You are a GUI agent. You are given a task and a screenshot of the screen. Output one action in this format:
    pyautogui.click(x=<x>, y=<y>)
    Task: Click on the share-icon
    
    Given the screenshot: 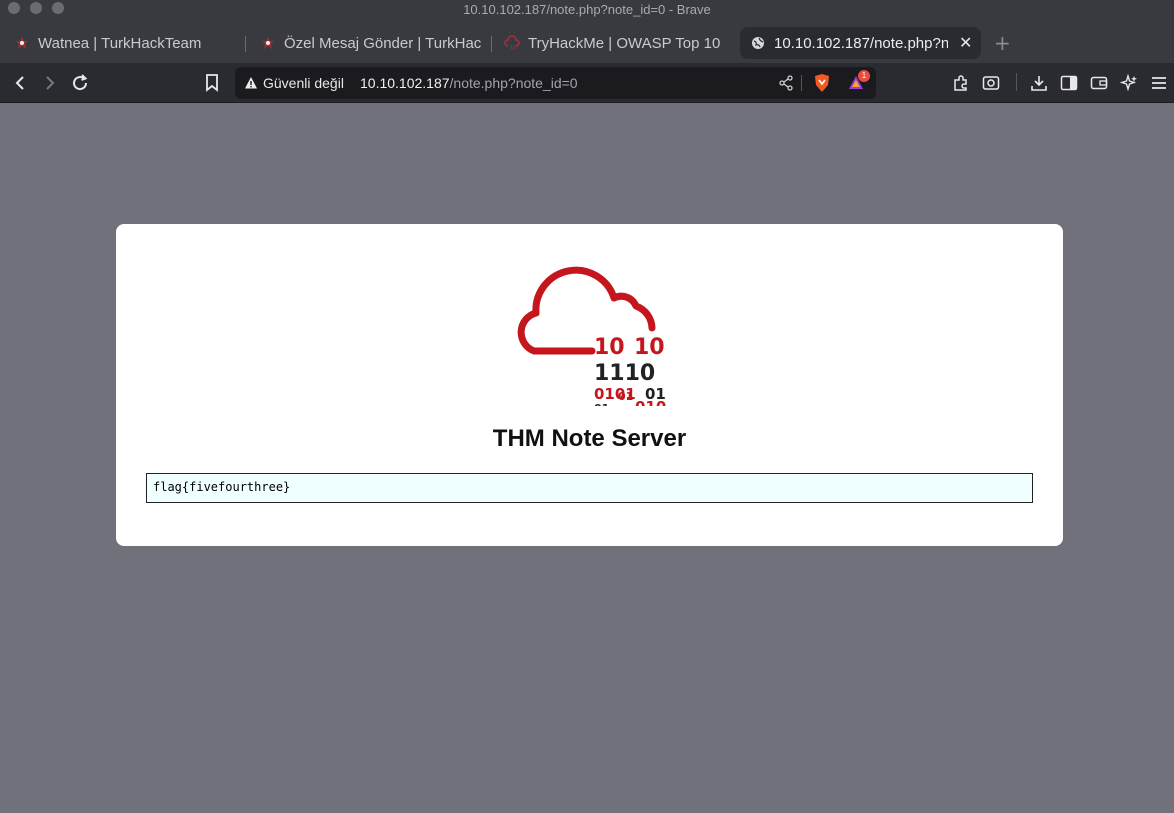 What is the action you would take?
    pyautogui.click(x=786, y=83)
    